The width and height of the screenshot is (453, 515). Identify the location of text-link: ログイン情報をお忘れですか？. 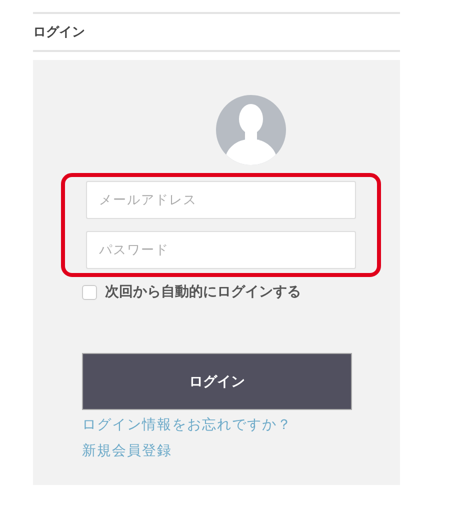
(187, 425).